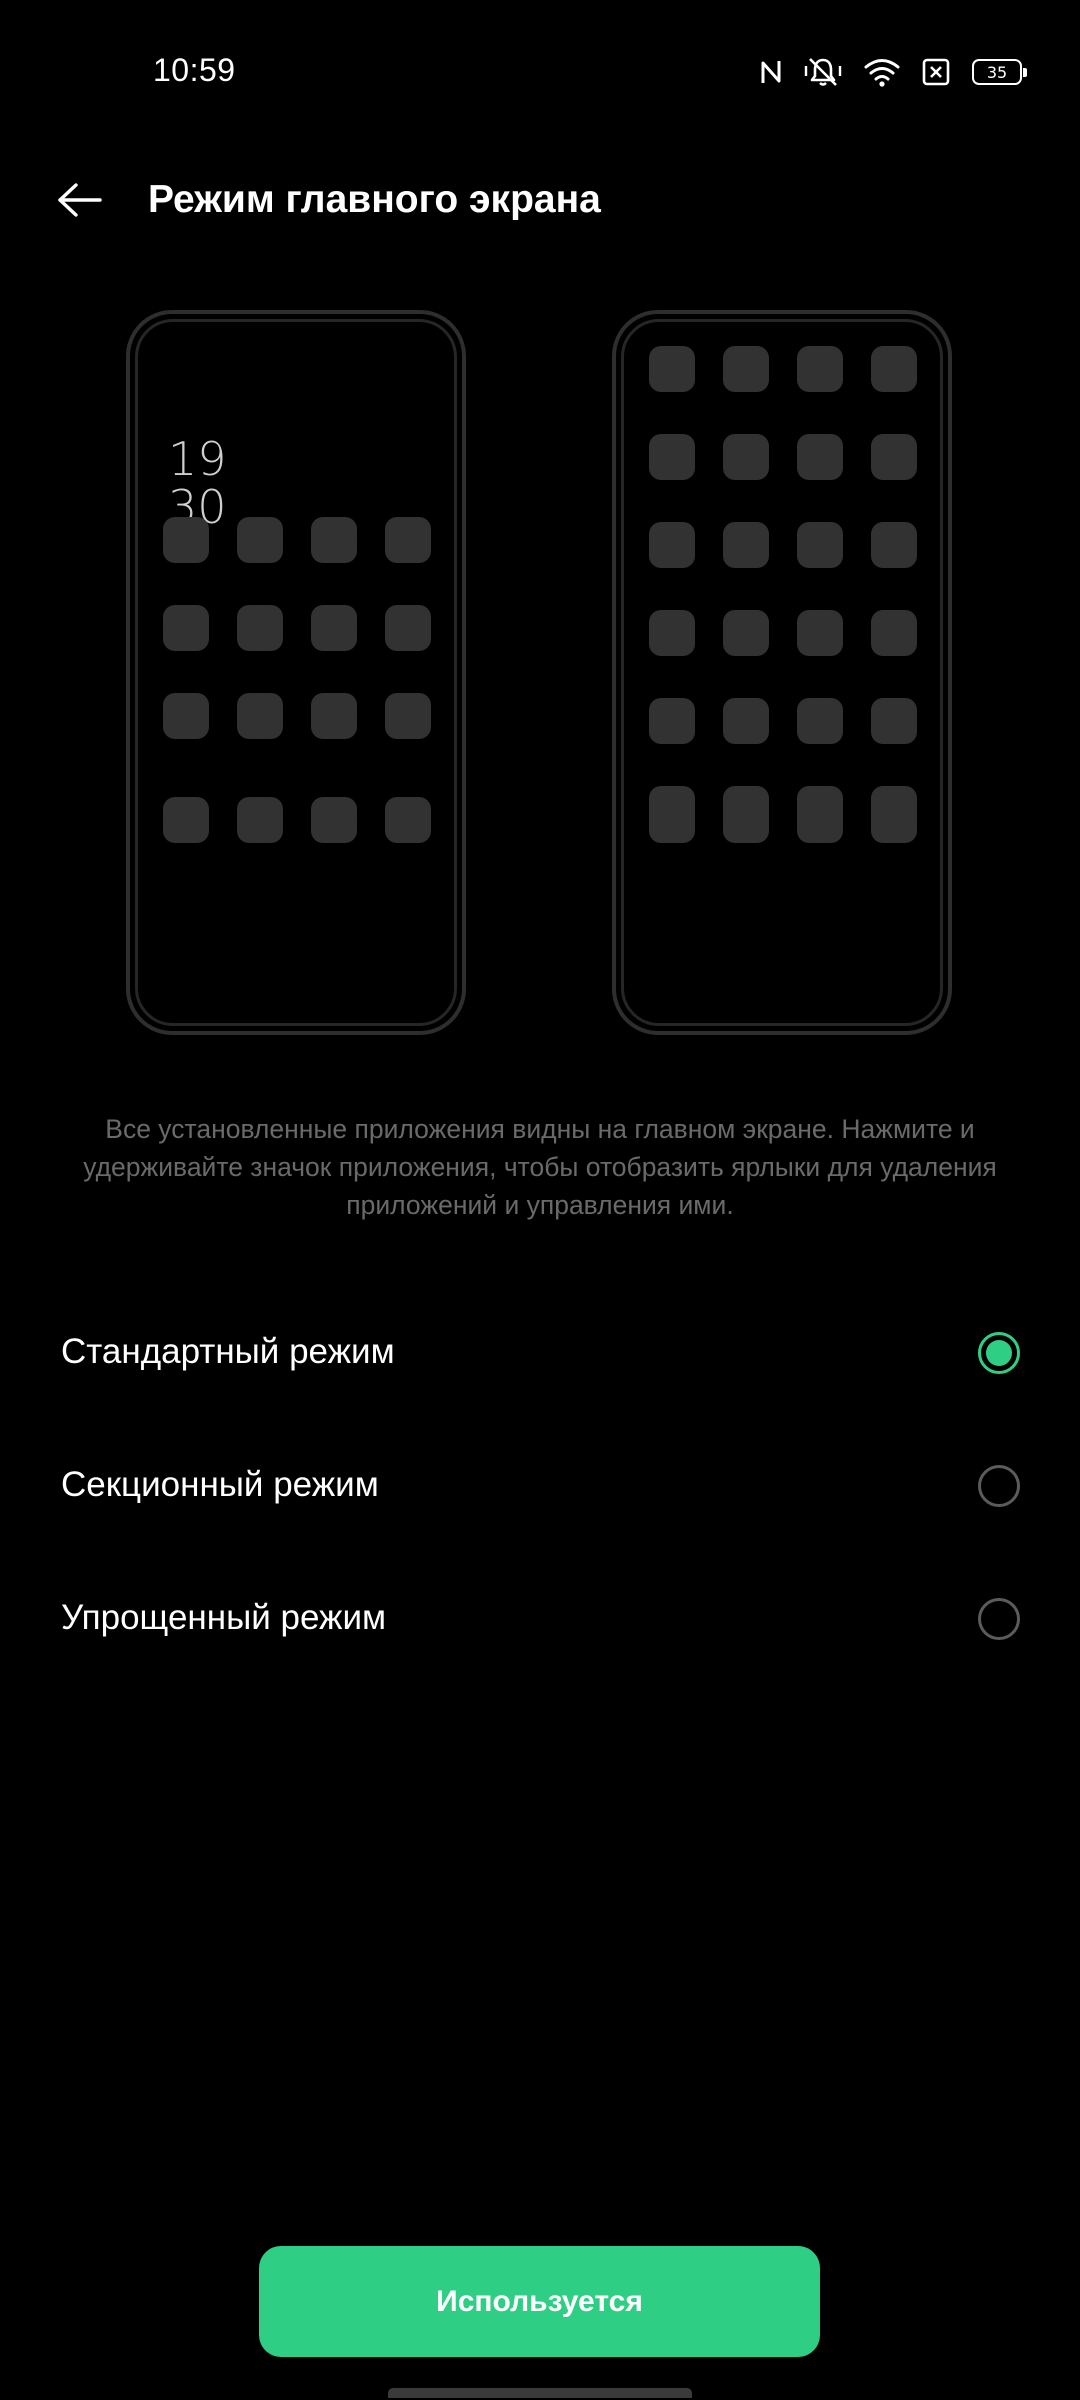 The image size is (1080, 2400). I want to click on option-label: Упрощенный режим, so click(224, 1617).